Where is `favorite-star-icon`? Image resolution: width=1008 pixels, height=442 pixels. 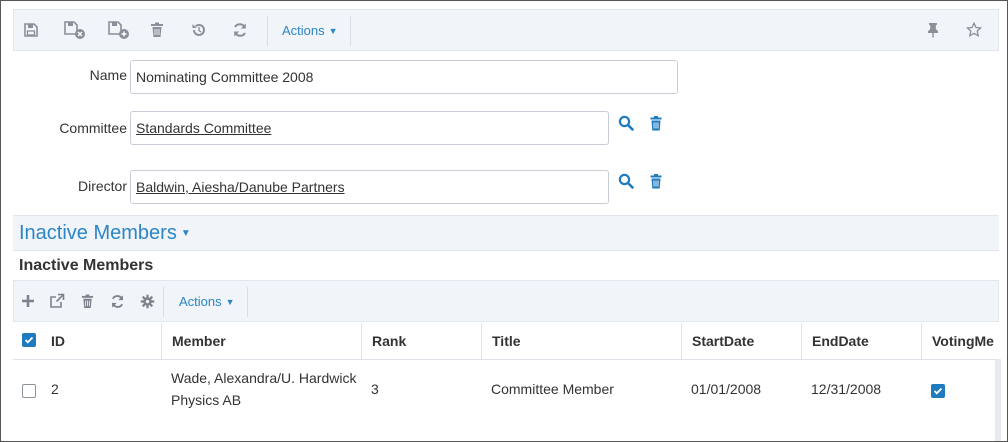 favorite-star-icon is located at coordinates (974, 30).